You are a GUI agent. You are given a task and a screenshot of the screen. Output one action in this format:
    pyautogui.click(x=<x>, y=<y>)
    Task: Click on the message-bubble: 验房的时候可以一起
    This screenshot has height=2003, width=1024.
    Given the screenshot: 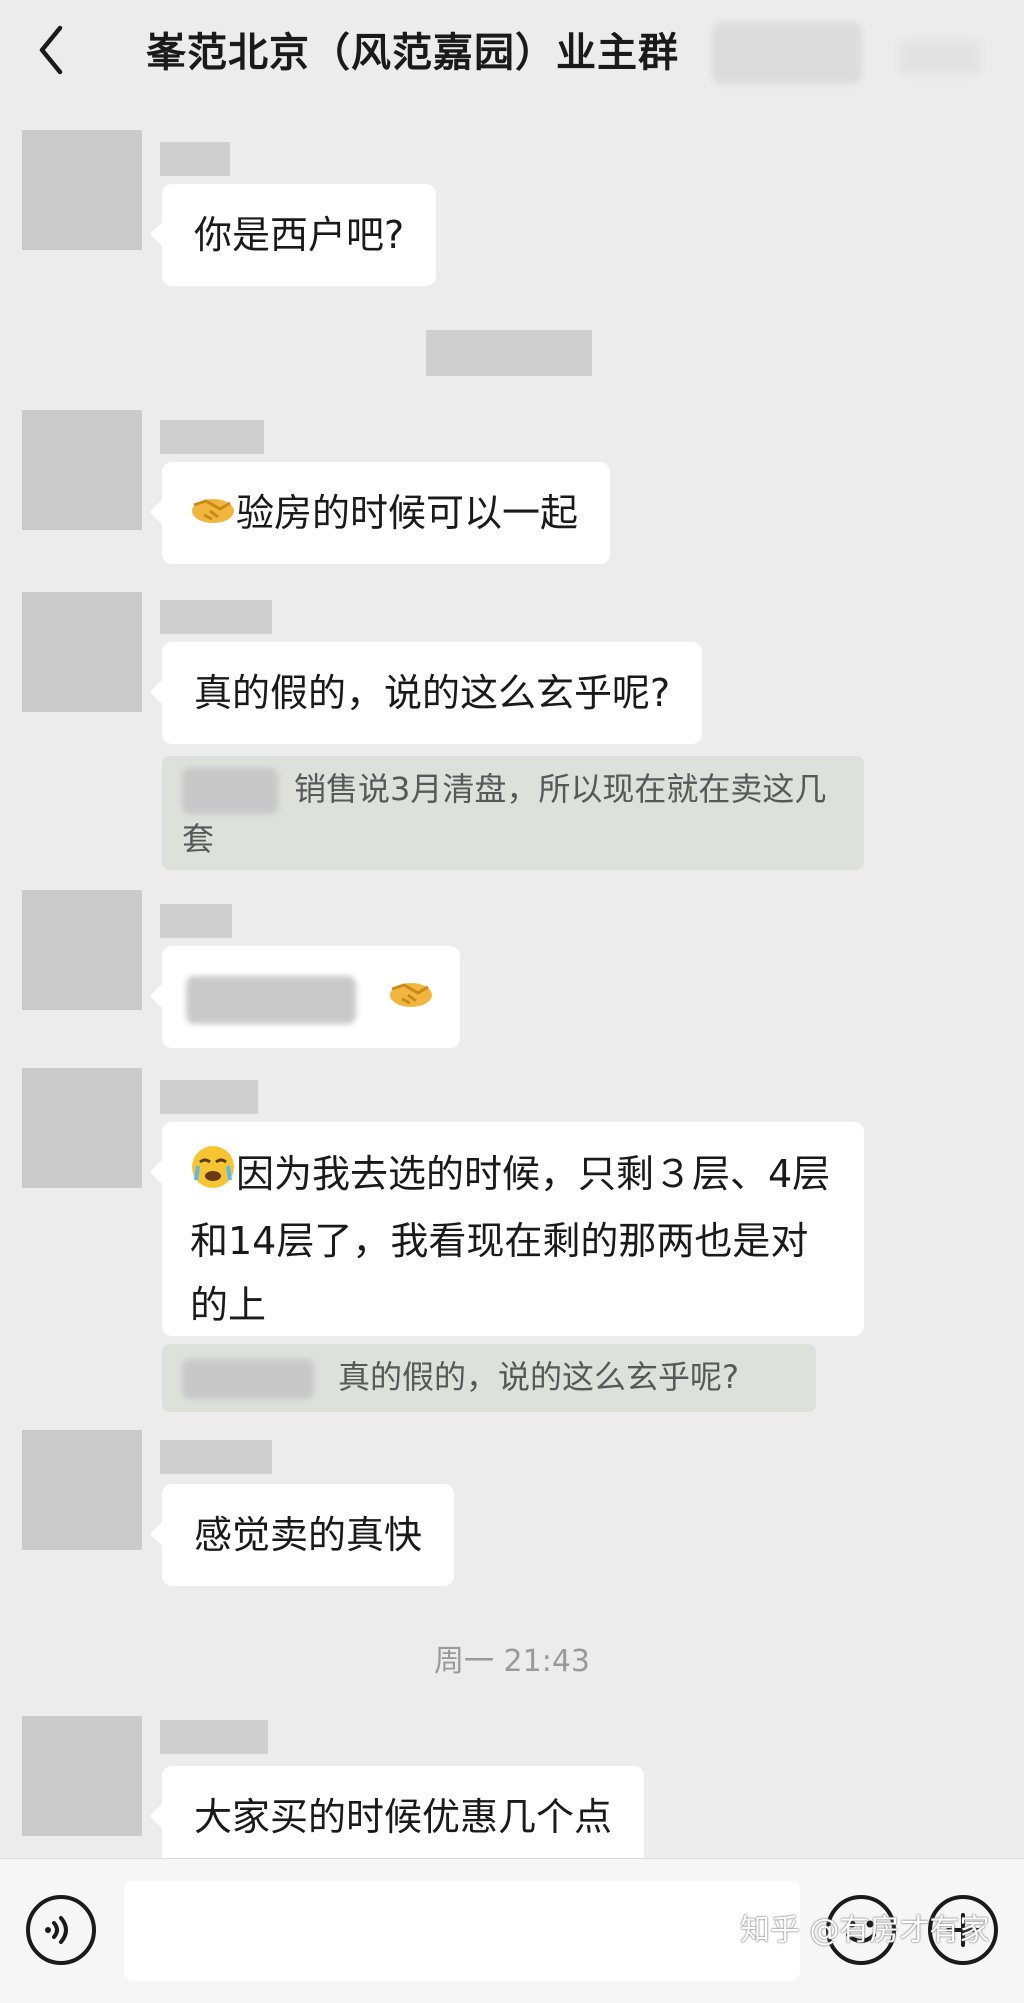 What is the action you would take?
    pyautogui.click(x=380, y=513)
    